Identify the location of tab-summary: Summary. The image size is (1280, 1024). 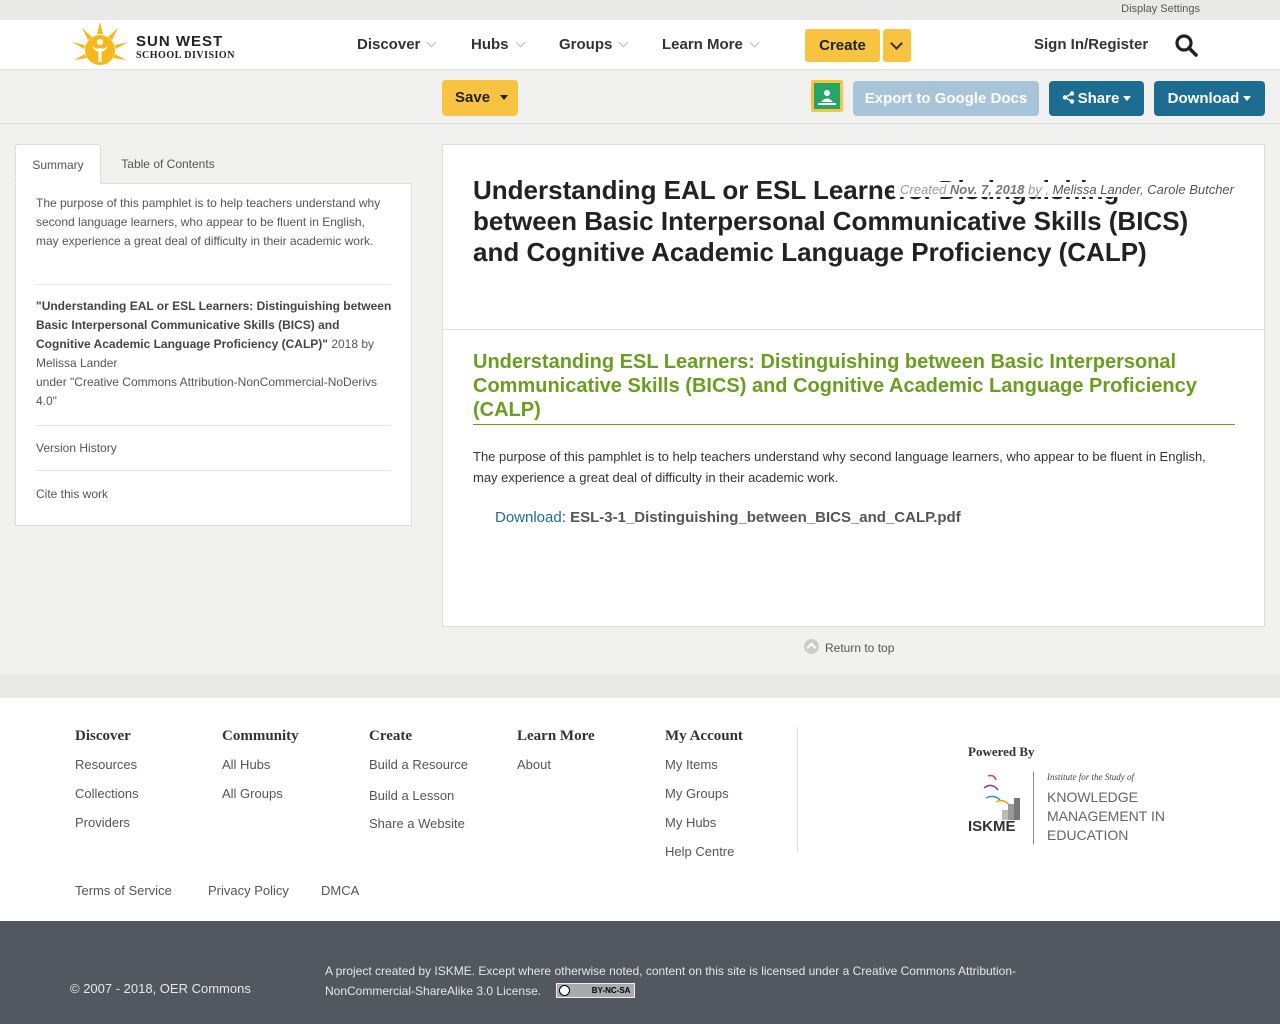
(58, 164).